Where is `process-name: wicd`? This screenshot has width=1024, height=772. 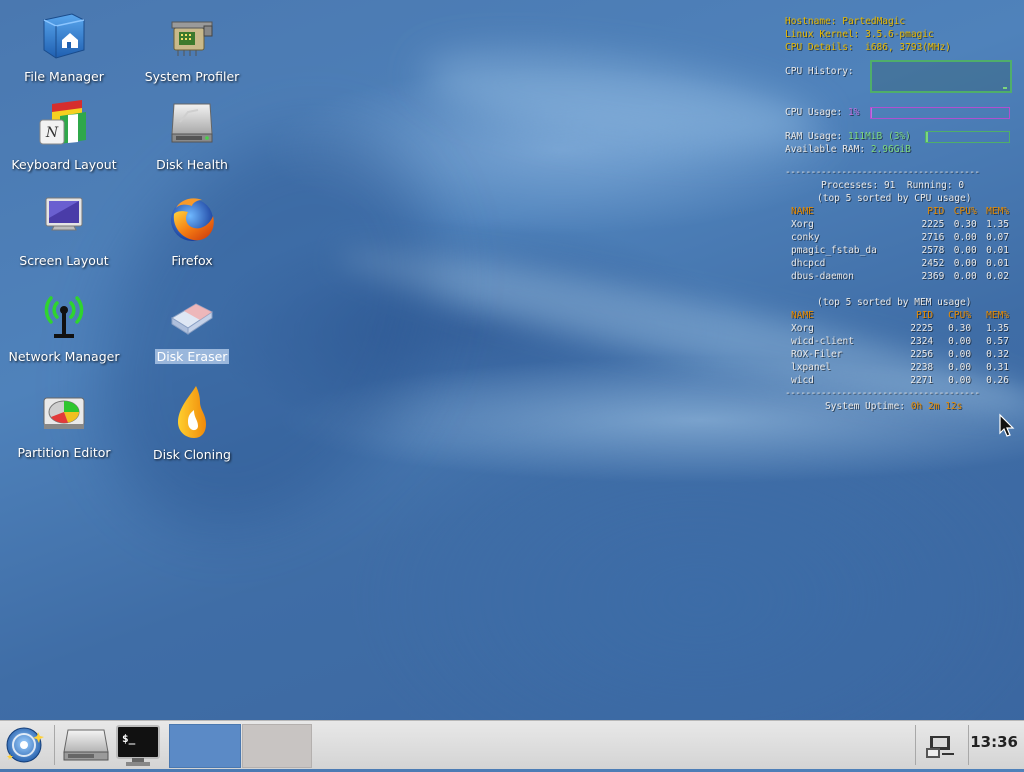
process-name: wicd is located at coordinates (802, 380).